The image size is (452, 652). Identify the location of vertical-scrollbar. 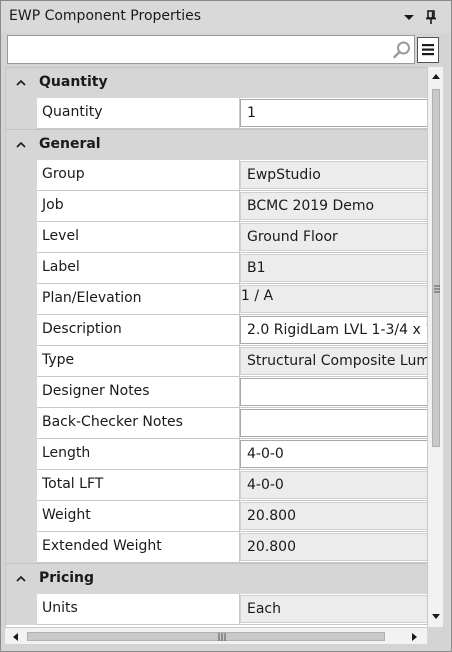
(435, 347).